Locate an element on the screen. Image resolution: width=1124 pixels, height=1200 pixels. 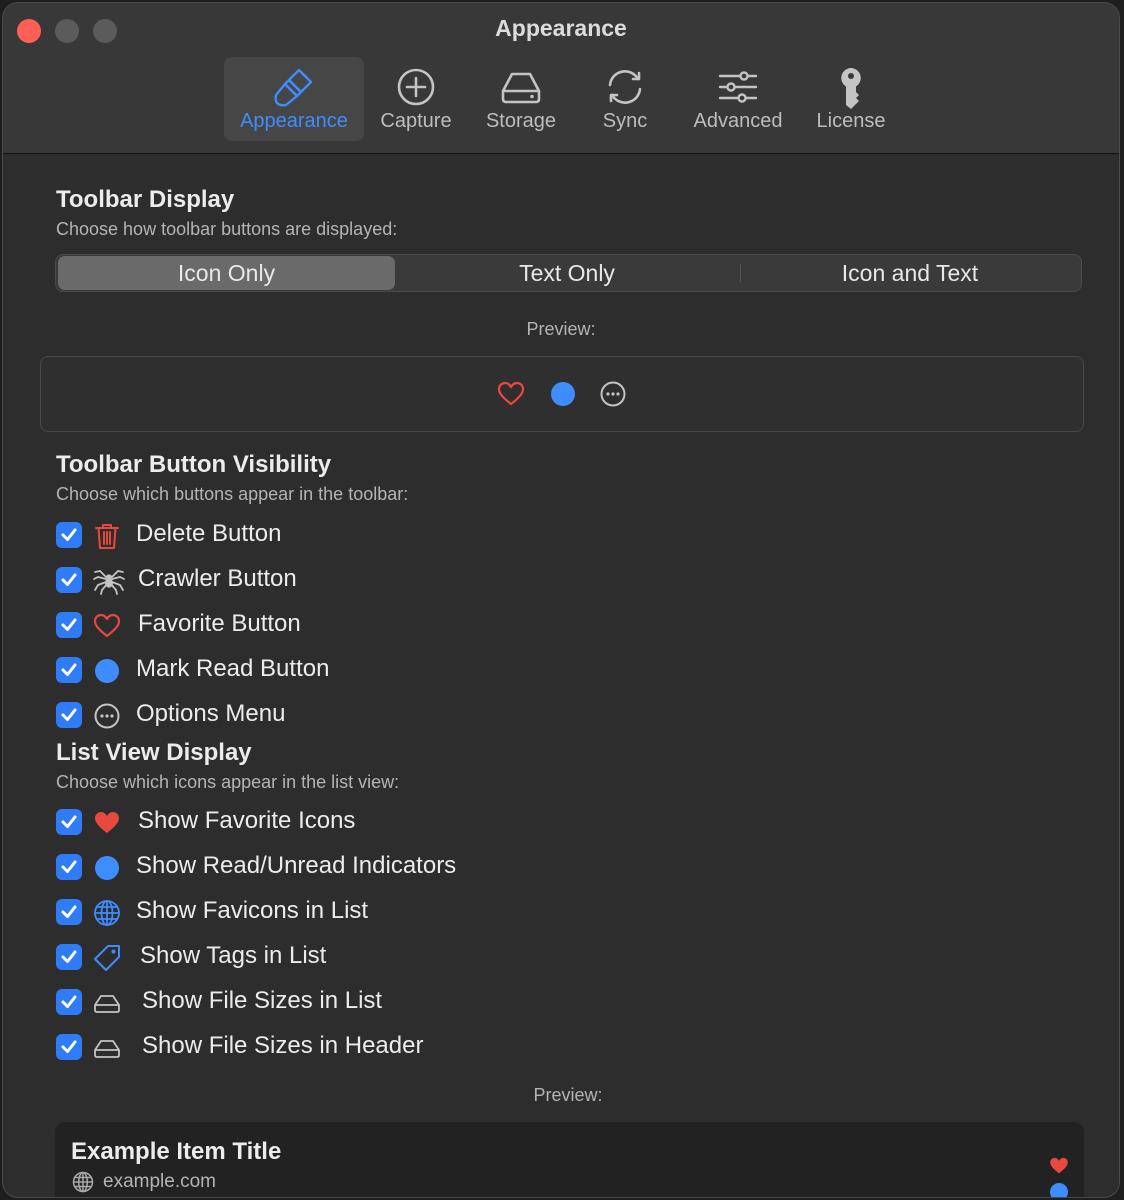
checkbox-show-read-unread is located at coordinates (69, 867).